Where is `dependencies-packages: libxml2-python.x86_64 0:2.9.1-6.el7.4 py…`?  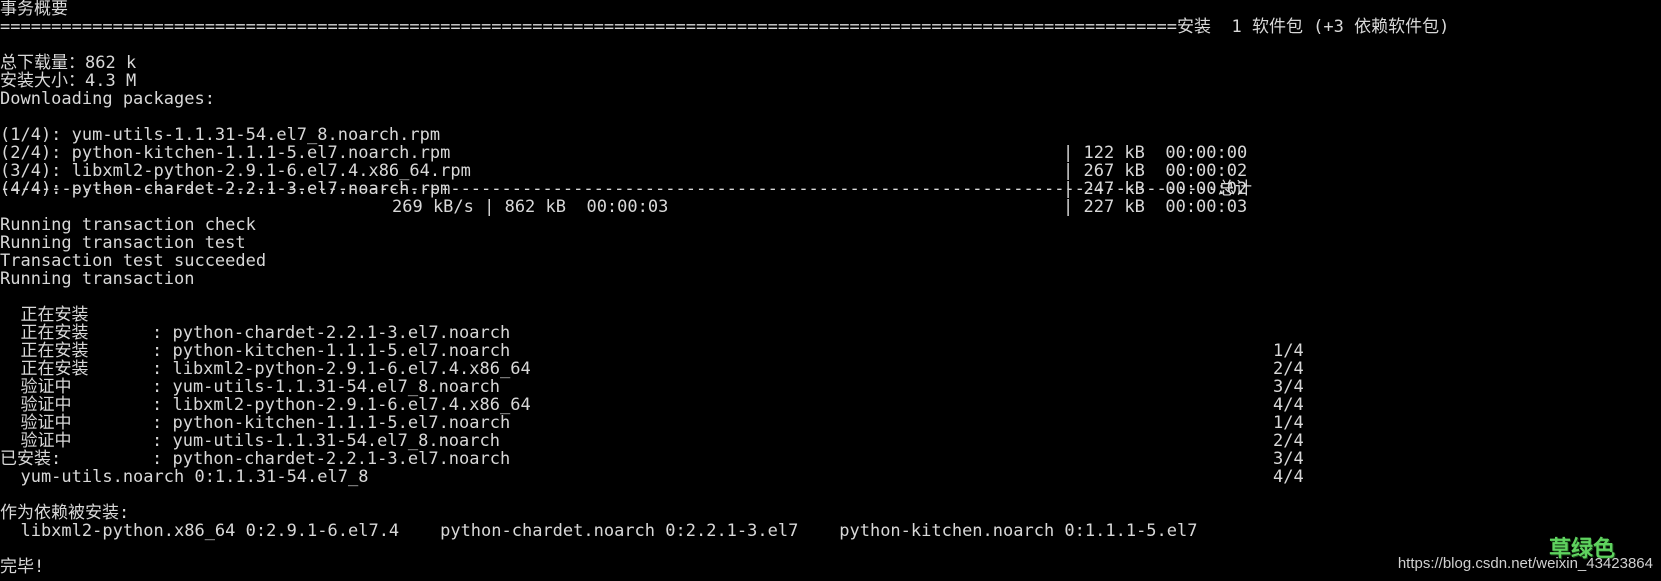 dependencies-packages: libxml2-python.x86_64 0:2.9.1-6.el7.4 py… is located at coordinates (599, 531).